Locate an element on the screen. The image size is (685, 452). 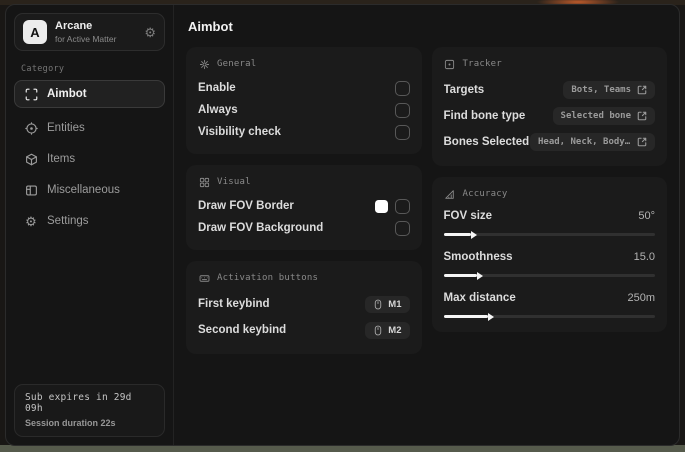
setting-row-visibility-check: Visibility check is located at coordinates (304, 132).